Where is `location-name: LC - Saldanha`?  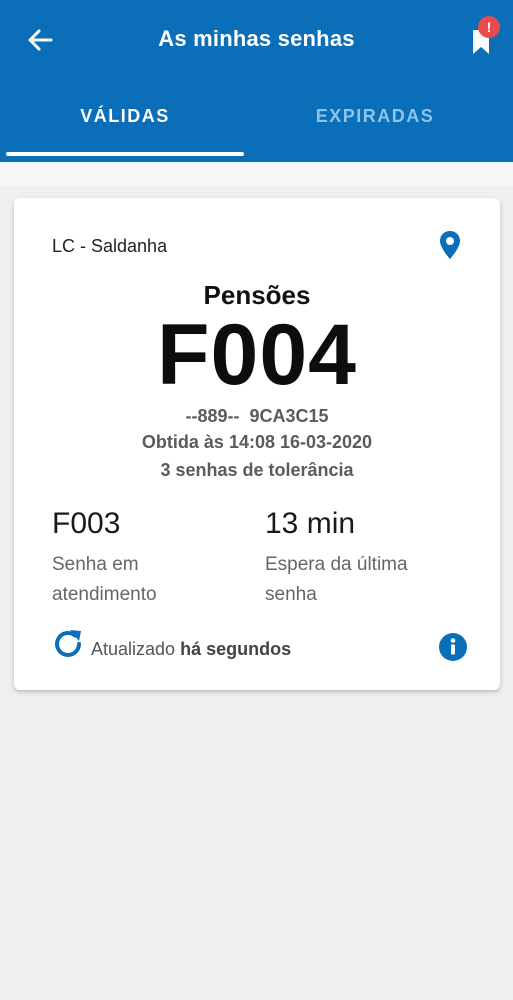
location-name: LC - Saldanha is located at coordinates (110, 246).